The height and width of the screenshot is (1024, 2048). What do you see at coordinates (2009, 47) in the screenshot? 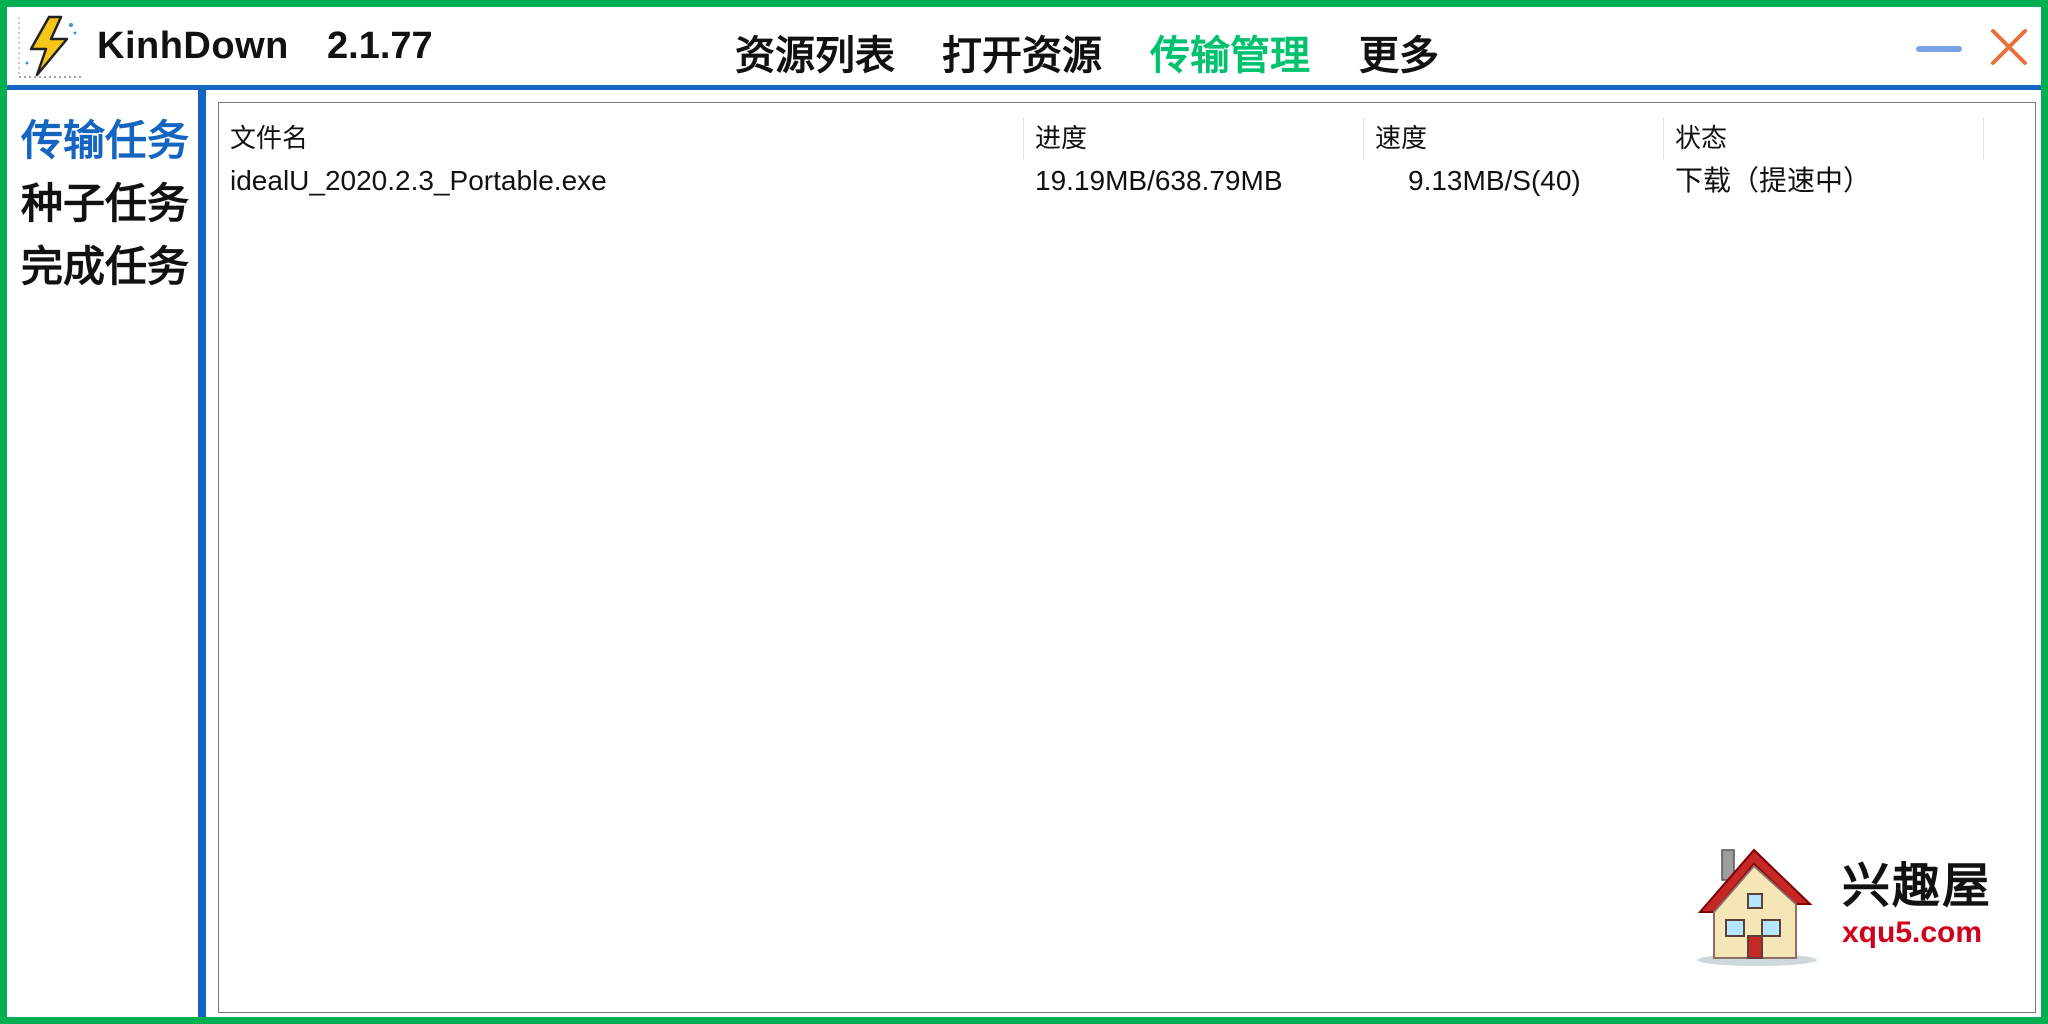
I see `close-icon` at bounding box center [2009, 47].